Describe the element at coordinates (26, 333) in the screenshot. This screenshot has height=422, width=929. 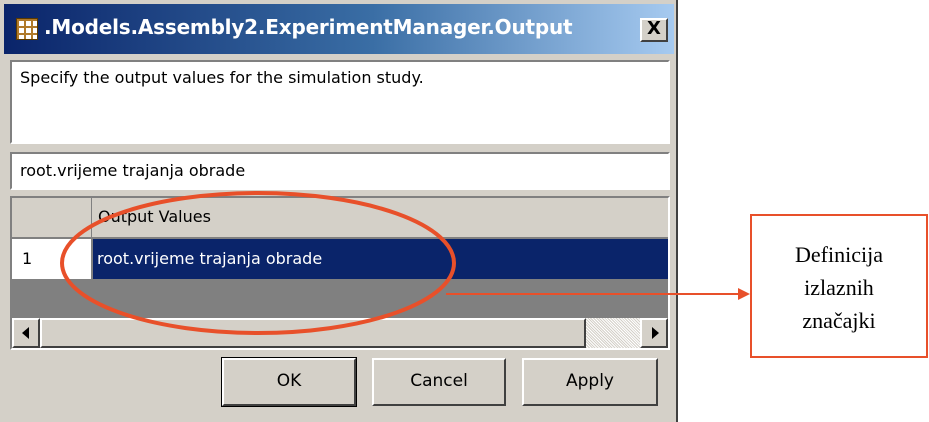
I see `scroll-left-arrow-icon` at that location.